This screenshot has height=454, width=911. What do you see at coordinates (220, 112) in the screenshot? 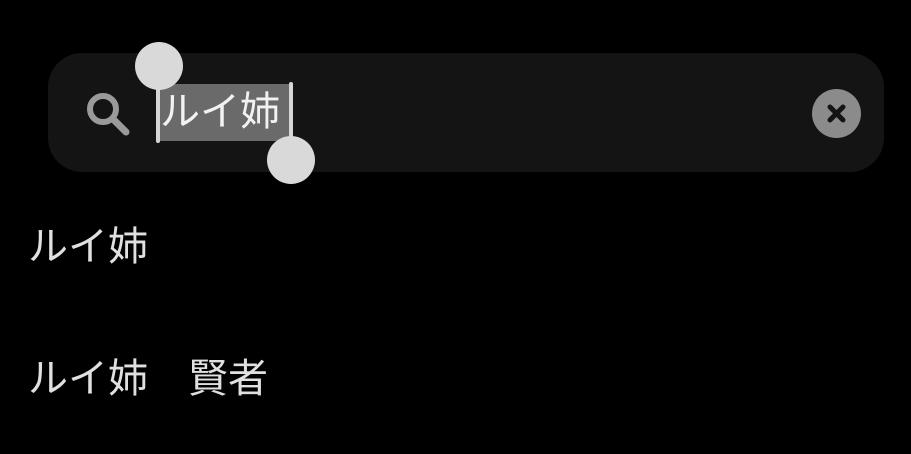
I see `search-input: ルイ姉` at bounding box center [220, 112].